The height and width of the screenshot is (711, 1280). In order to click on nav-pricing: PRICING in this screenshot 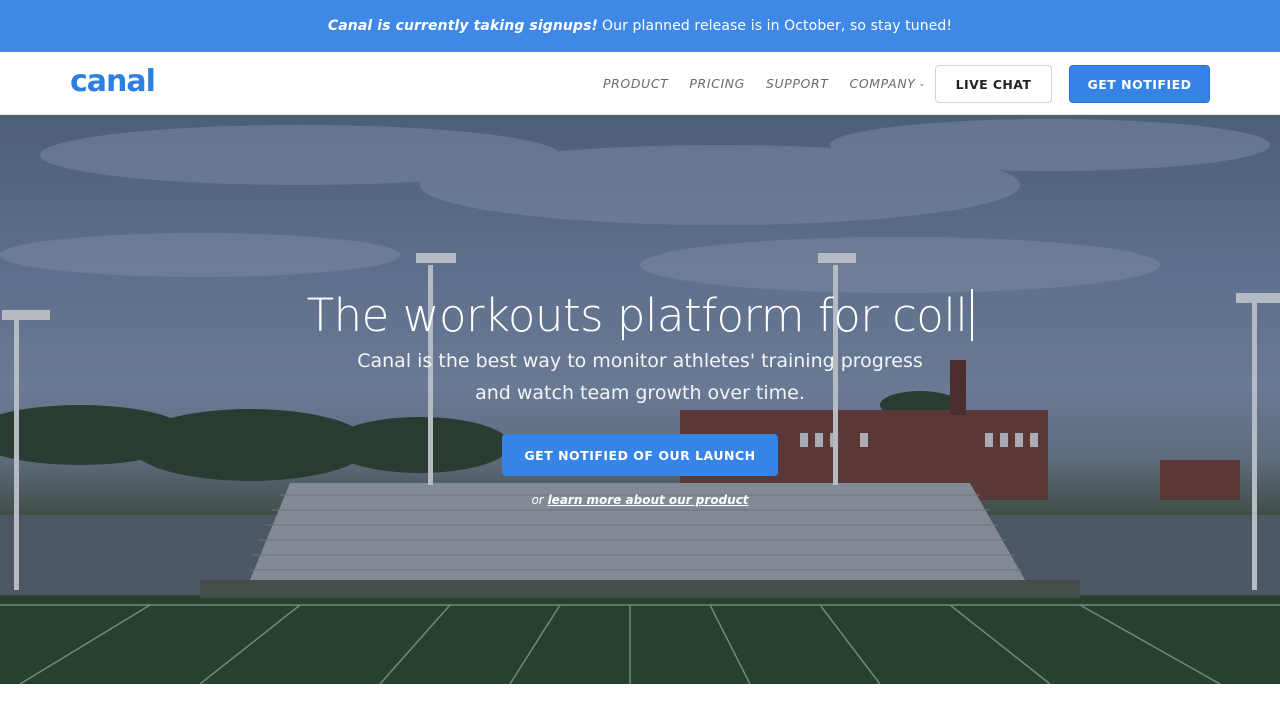, I will do `click(717, 83)`.